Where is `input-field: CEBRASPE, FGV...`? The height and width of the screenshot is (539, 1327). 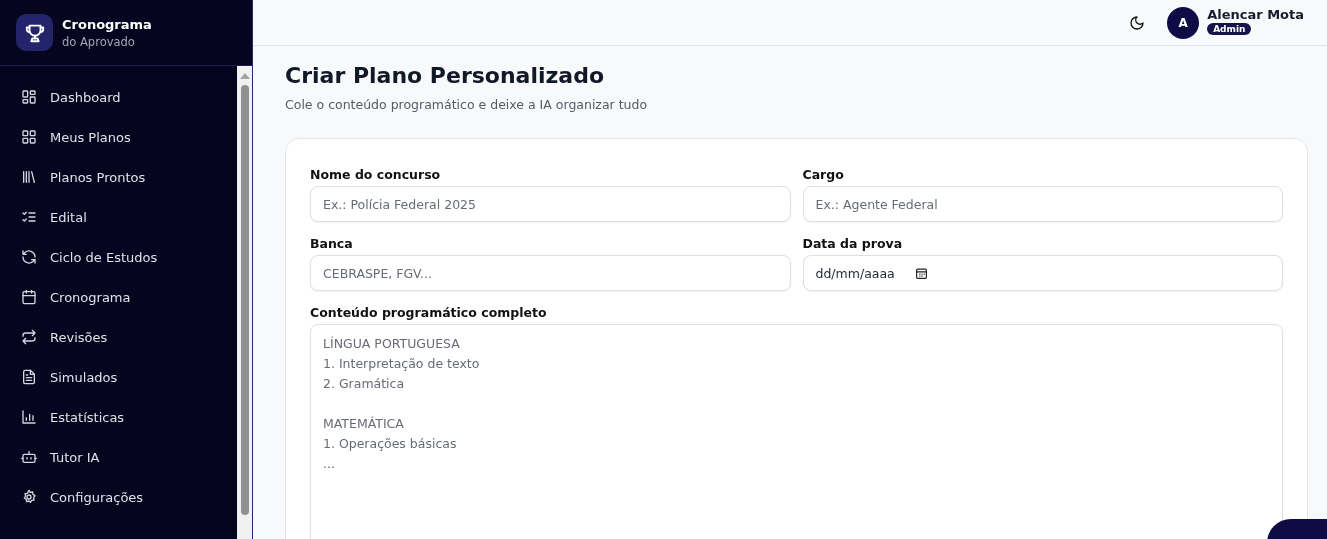
input-field: CEBRASPE, FGV... is located at coordinates (550, 273).